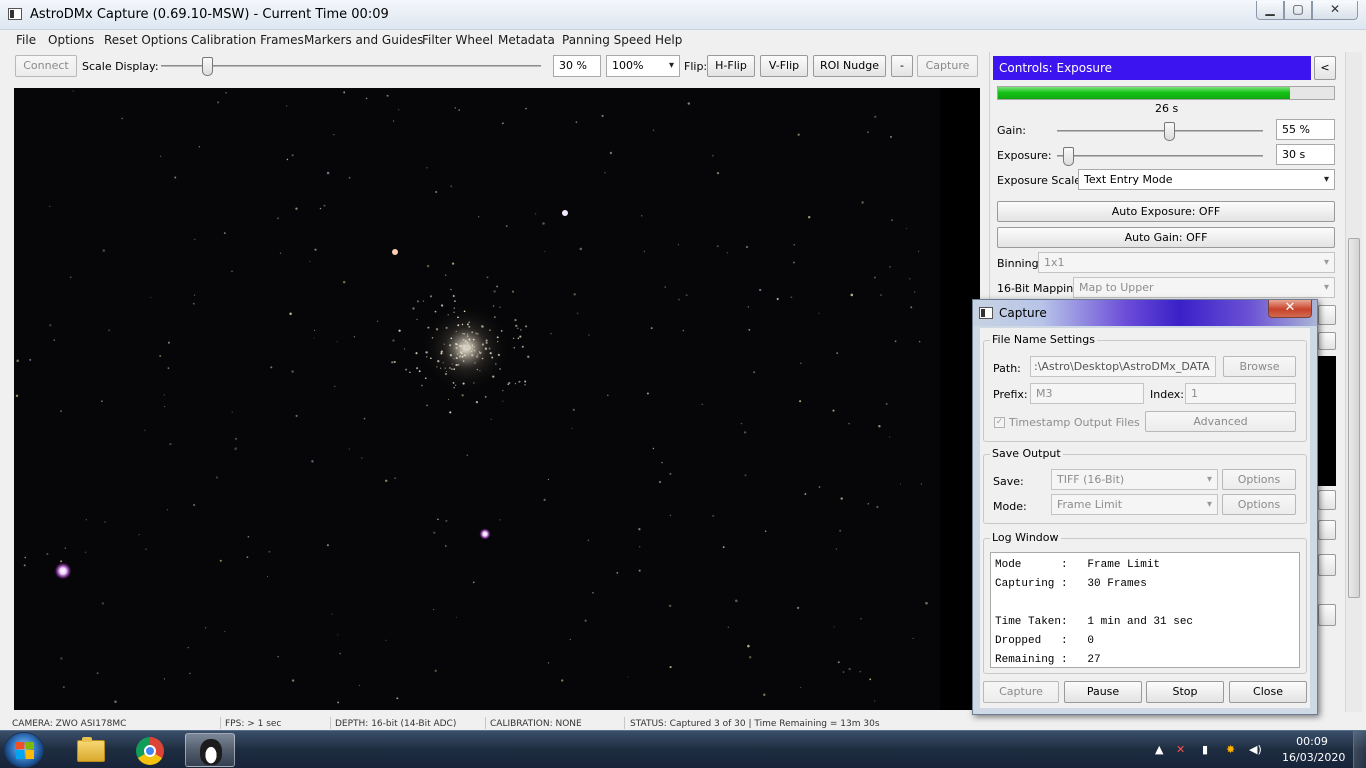  Describe the element at coordinates (26, 40) in the screenshot. I see `menu-file: File` at that location.